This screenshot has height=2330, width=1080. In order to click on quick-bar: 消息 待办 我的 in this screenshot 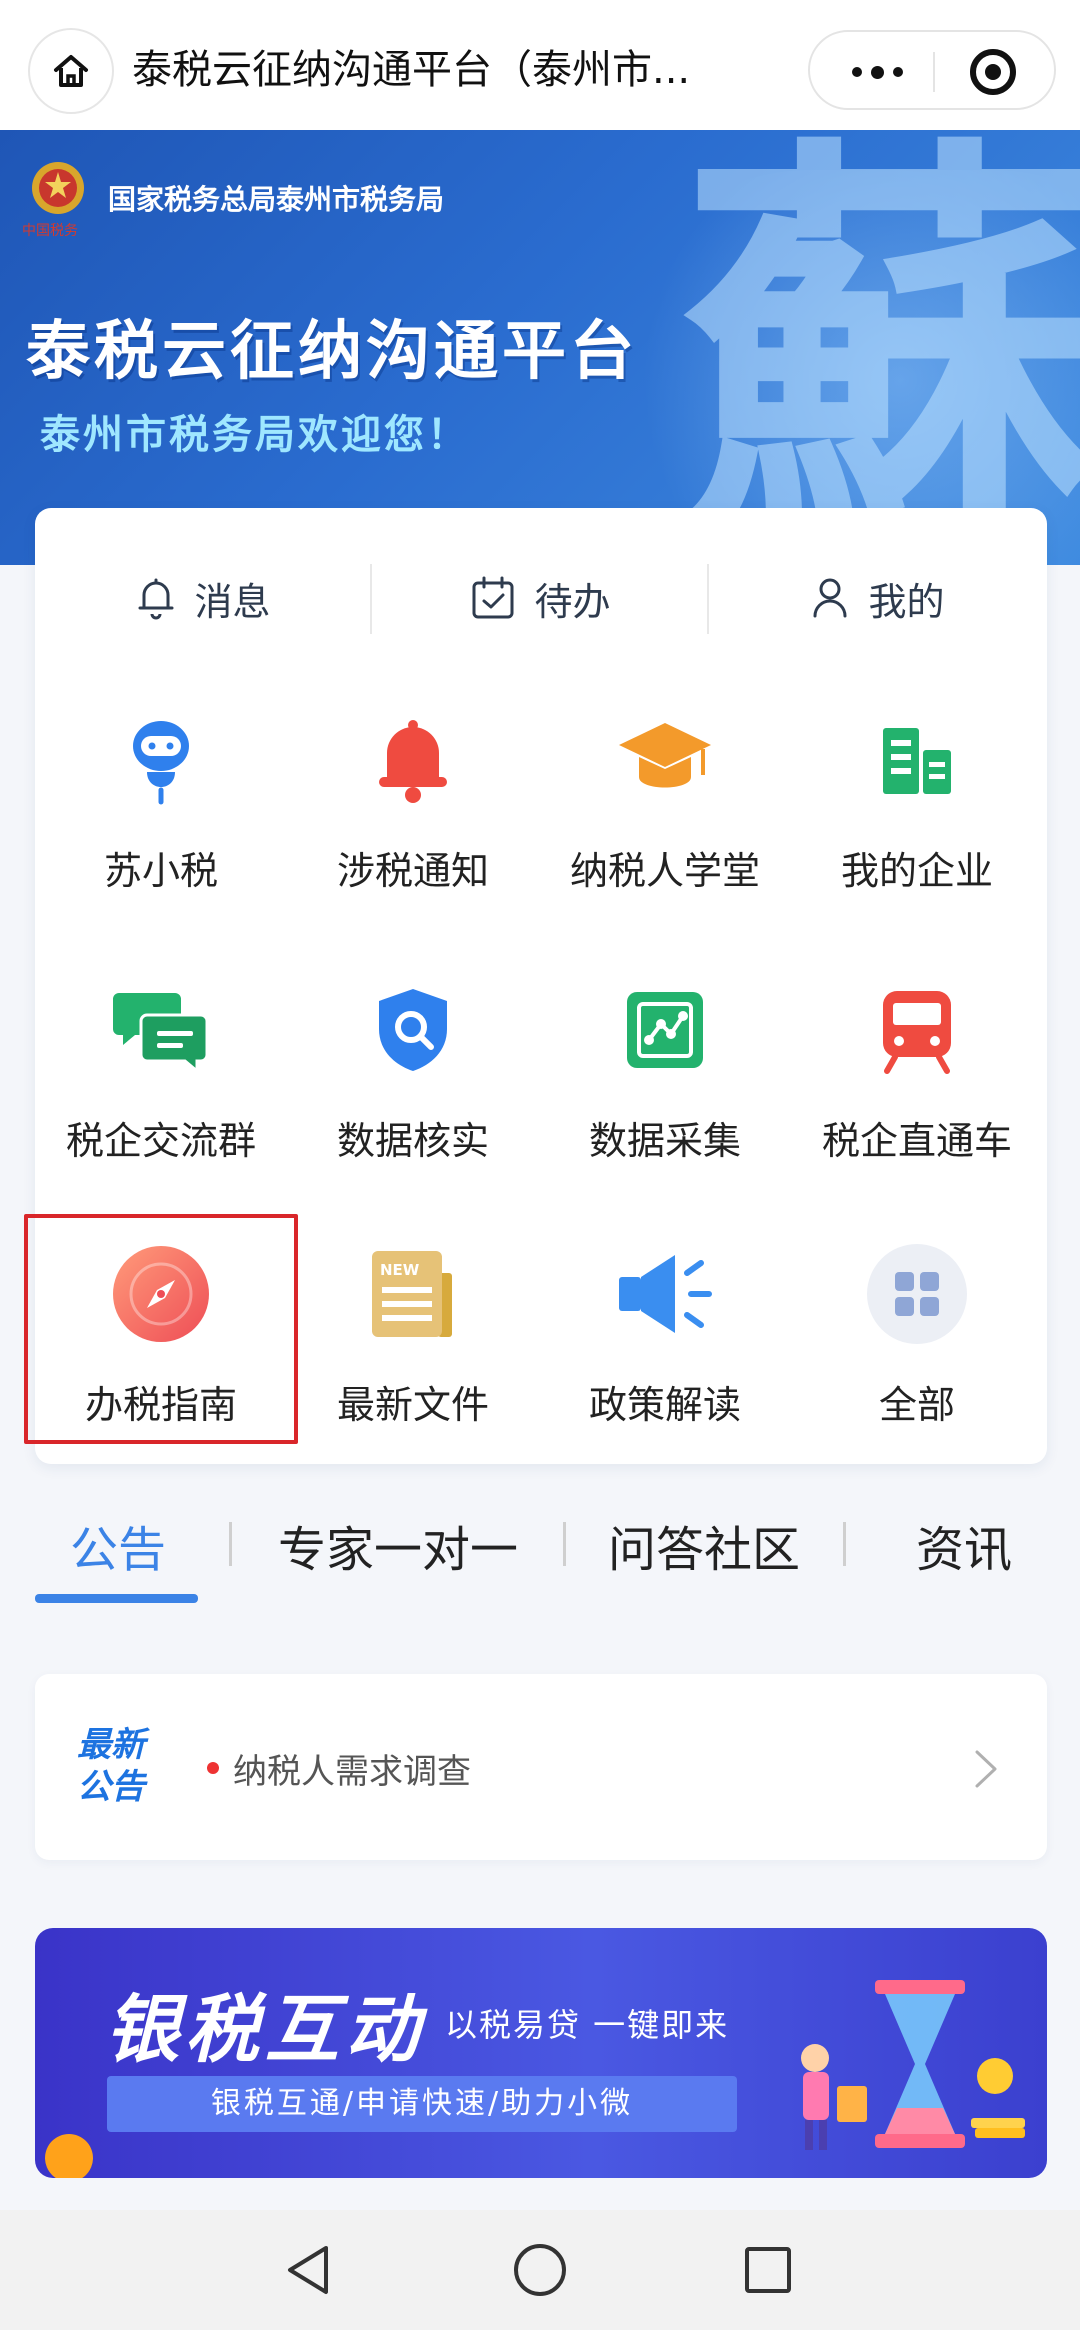, I will do `click(541, 598)`.